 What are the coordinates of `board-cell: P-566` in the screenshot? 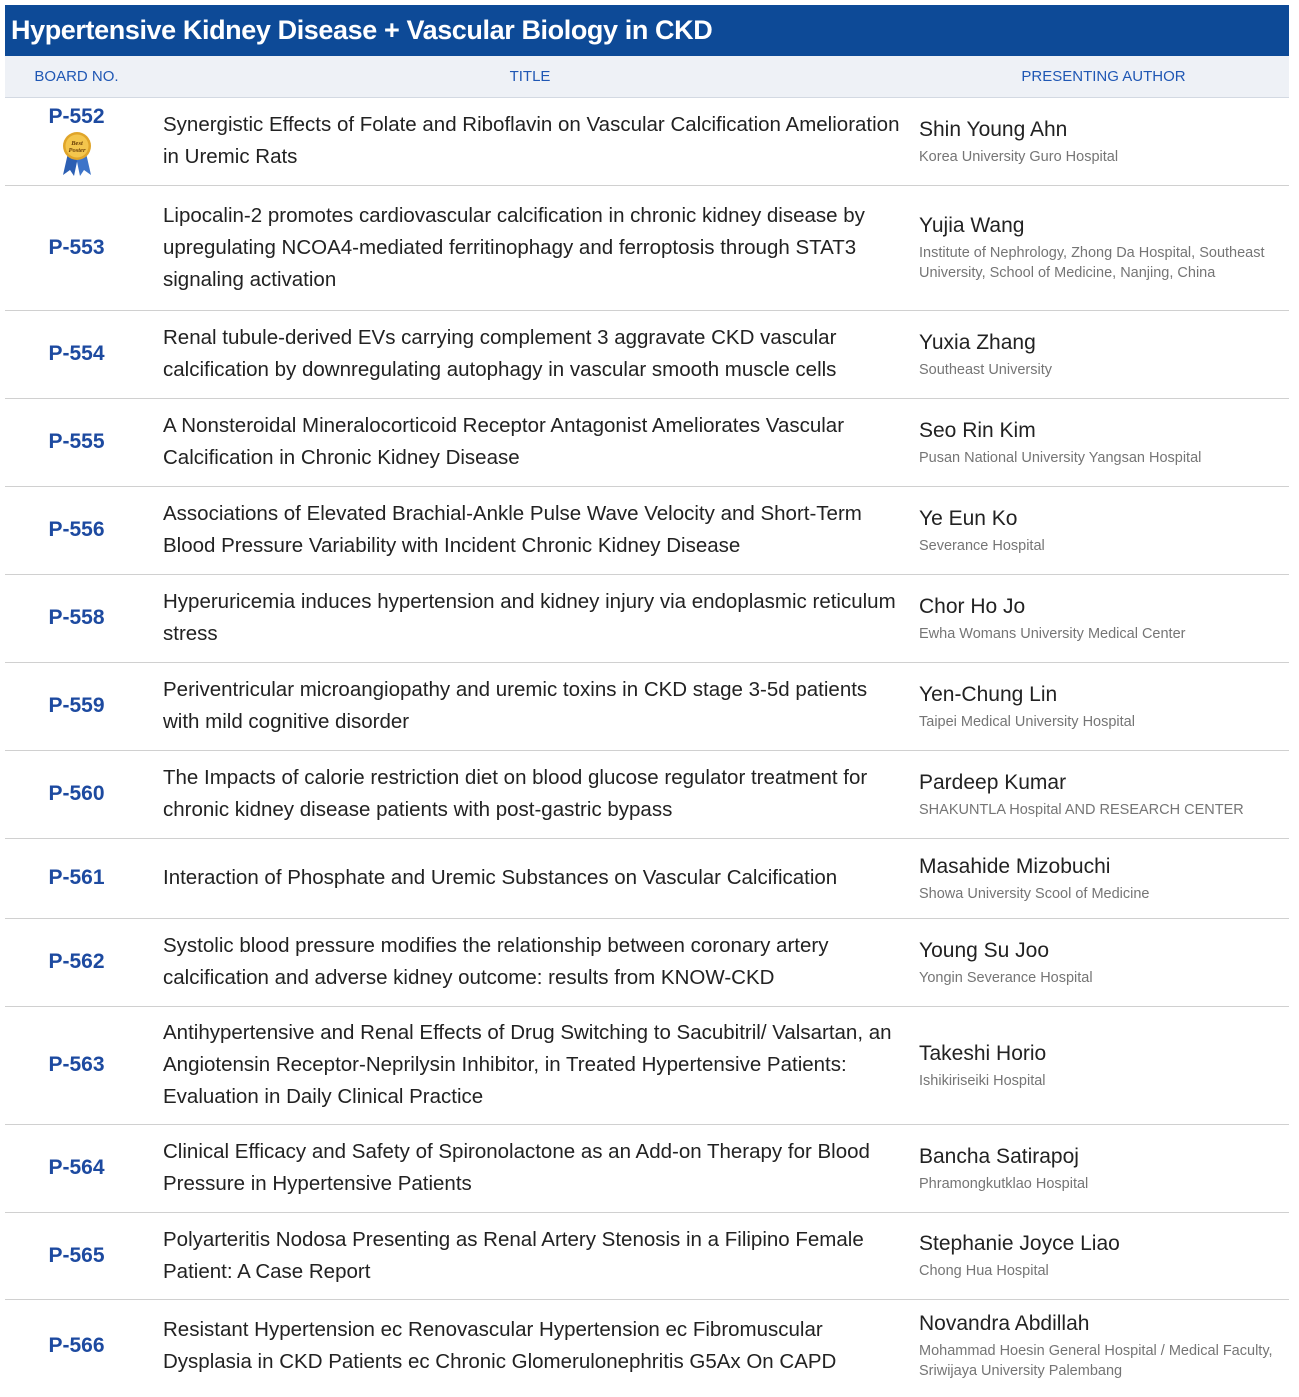 It's located at (76, 1345).